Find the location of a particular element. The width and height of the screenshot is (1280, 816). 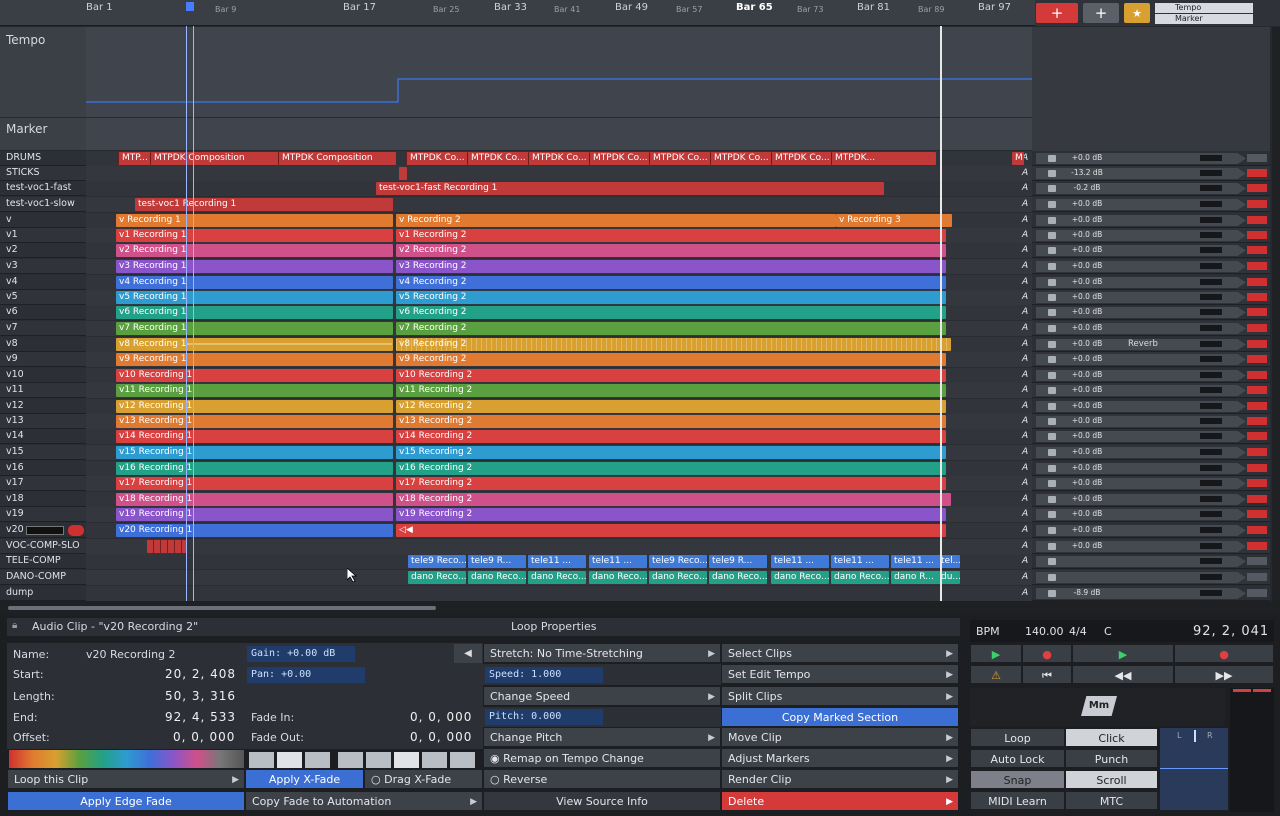

track-name: STICKS is located at coordinates (23, 172).